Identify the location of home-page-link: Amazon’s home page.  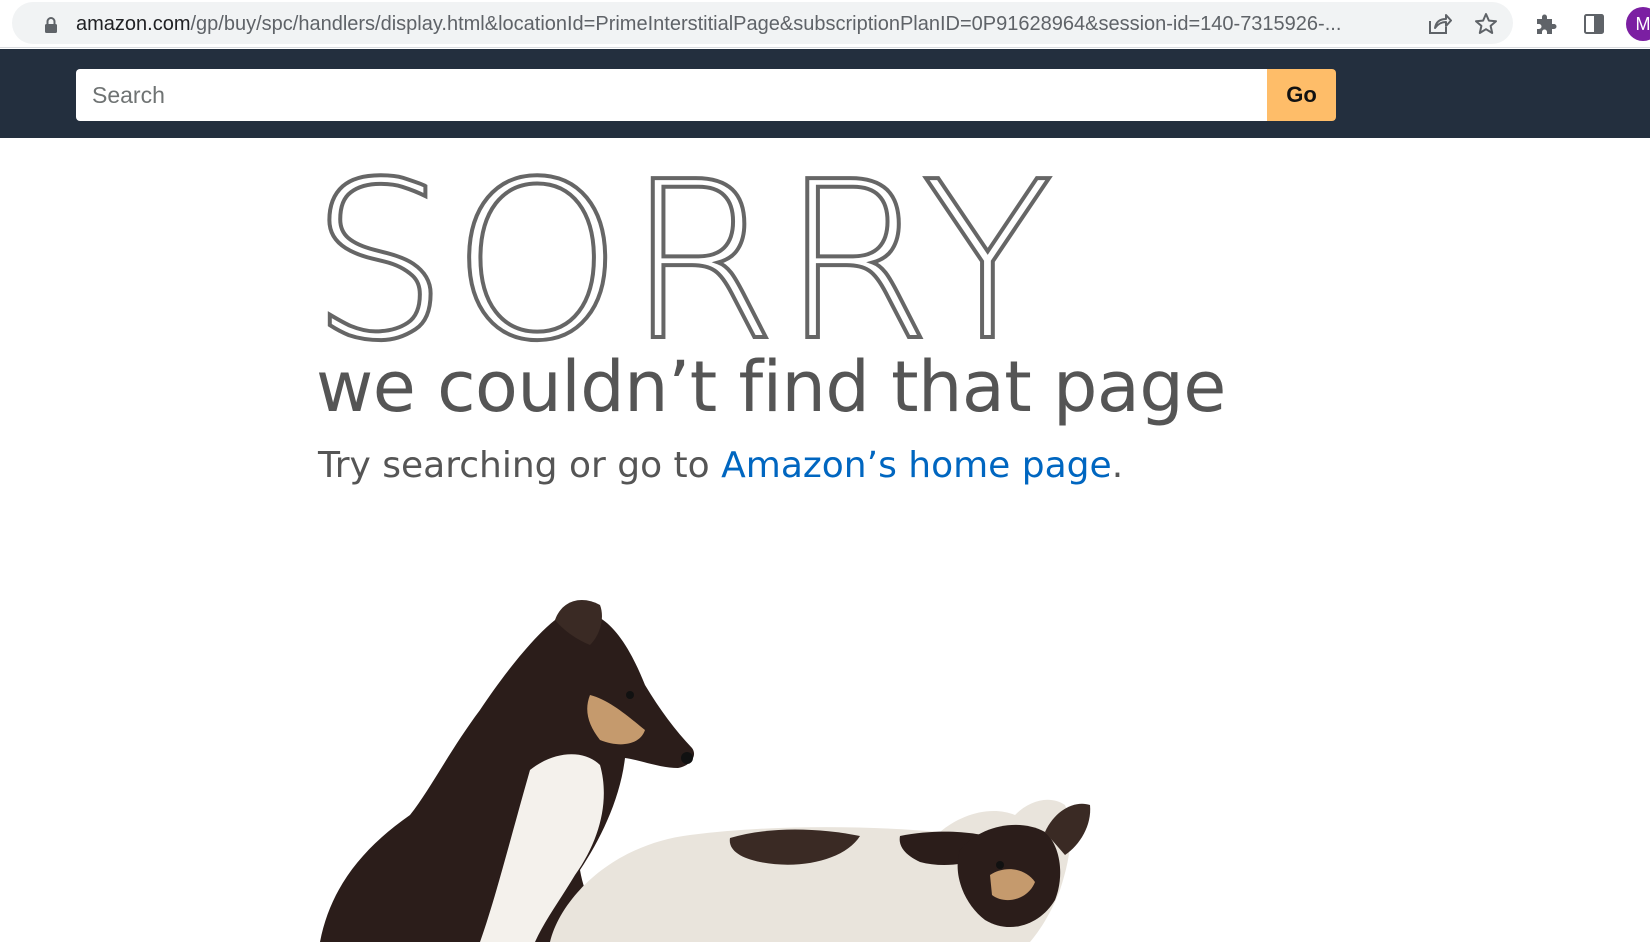
(916, 465).